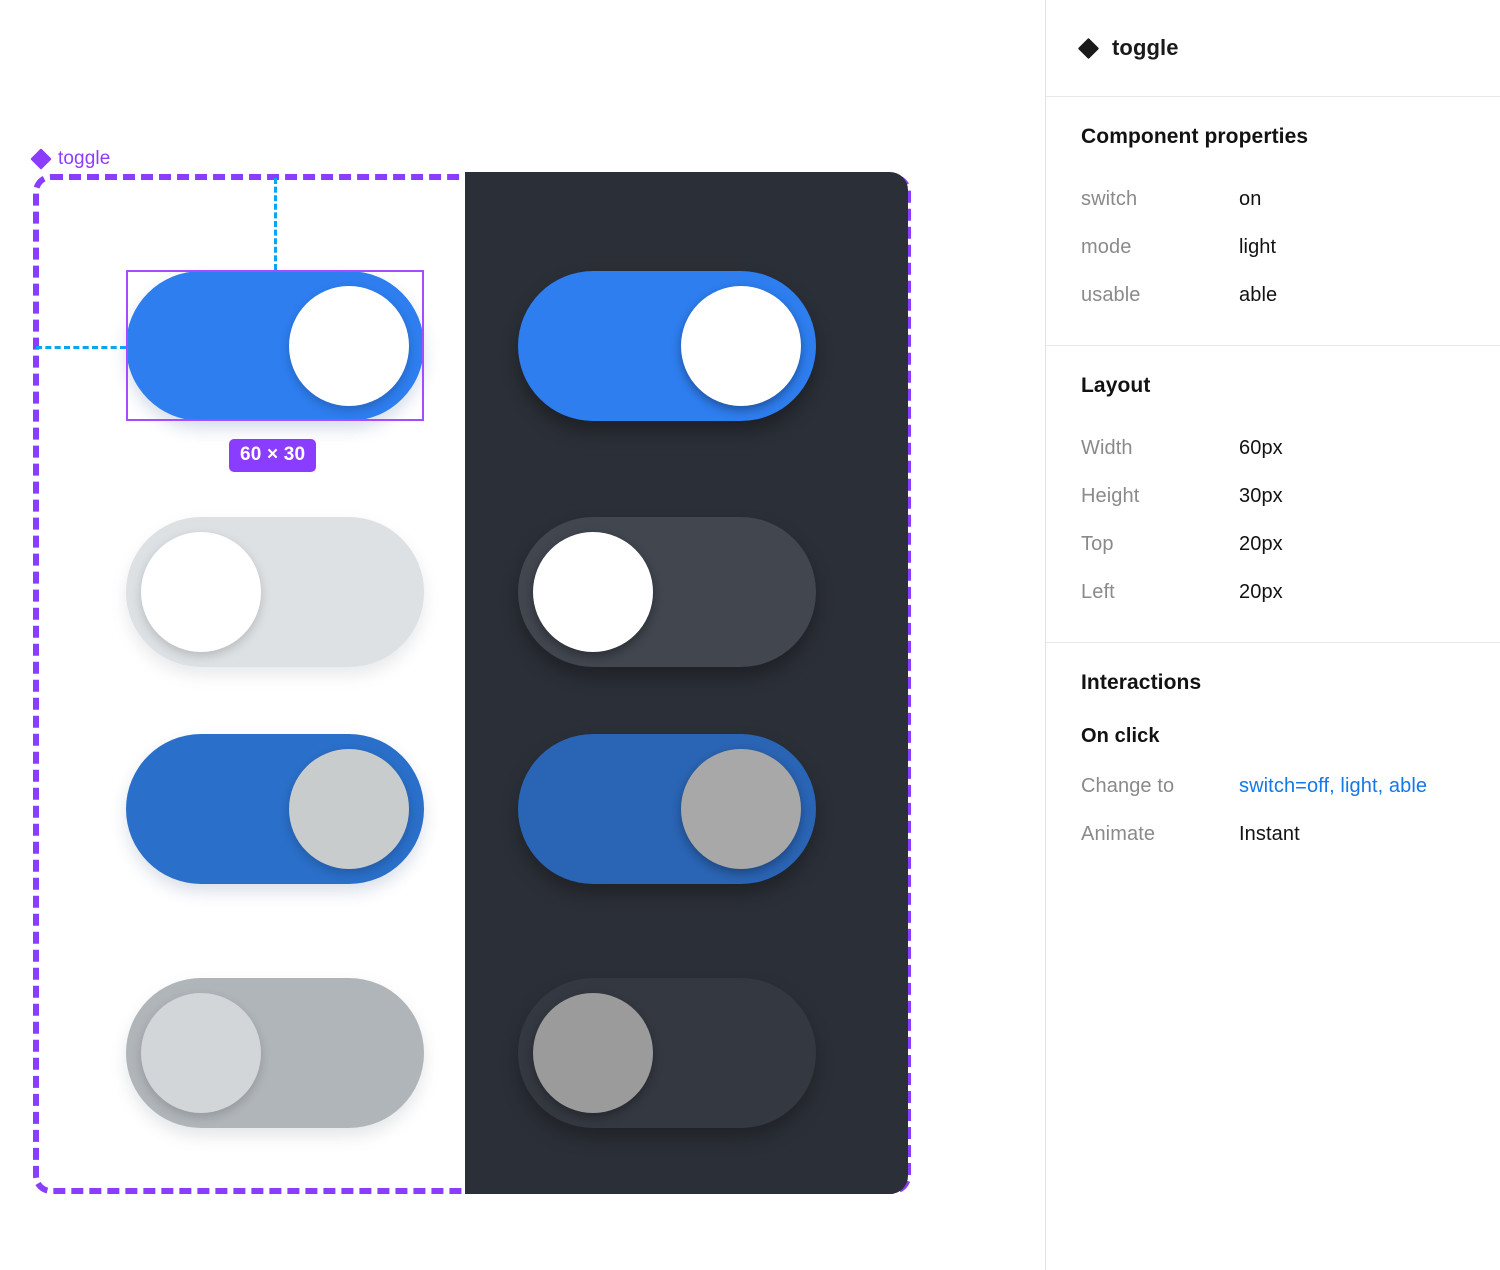 Image resolution: width=1500 pixels, height=1270 pixels. I want to click on layout-key: Top, so click(1097, 543).